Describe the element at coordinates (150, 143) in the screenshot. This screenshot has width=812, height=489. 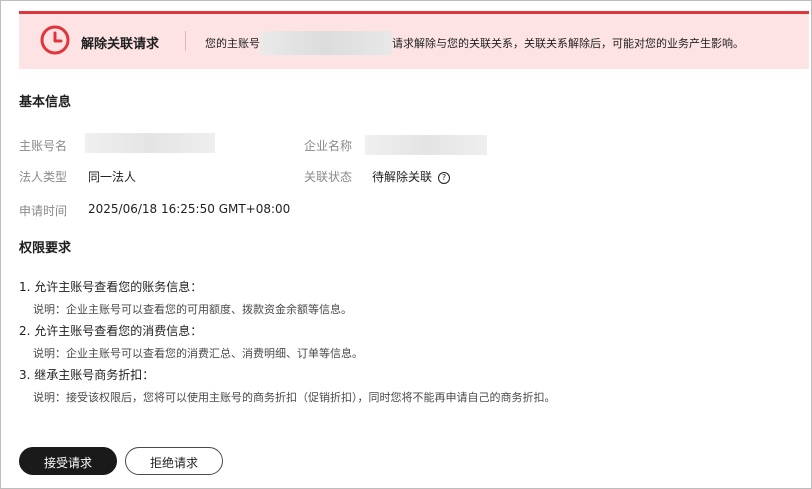
I see `main-account-value-masked` at that location.